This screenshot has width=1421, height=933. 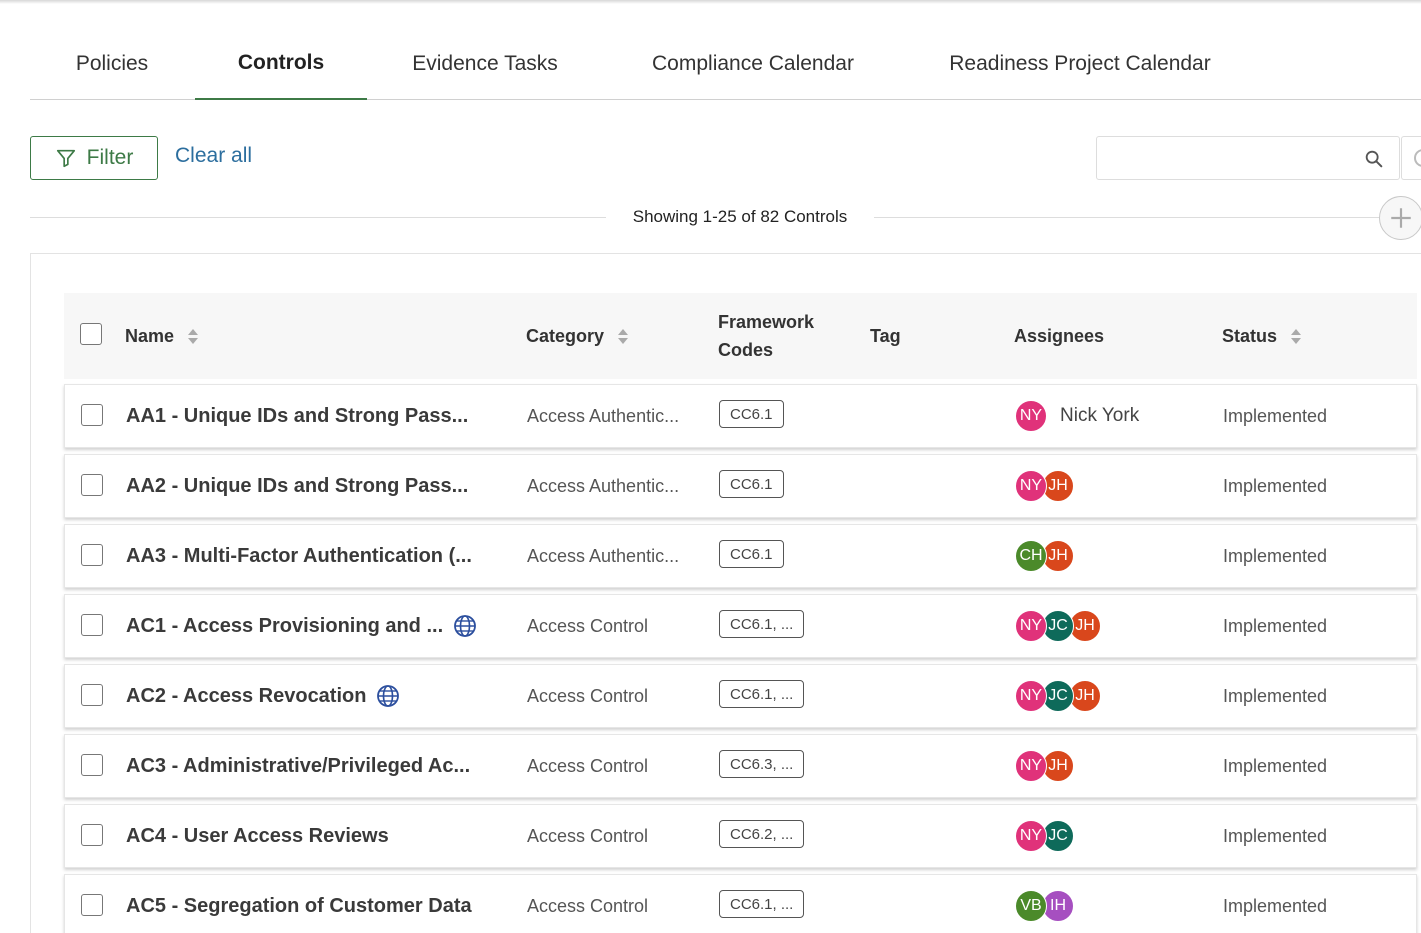 I want to click on assignees-cell: VB IH, so click(x=1044, y=906).